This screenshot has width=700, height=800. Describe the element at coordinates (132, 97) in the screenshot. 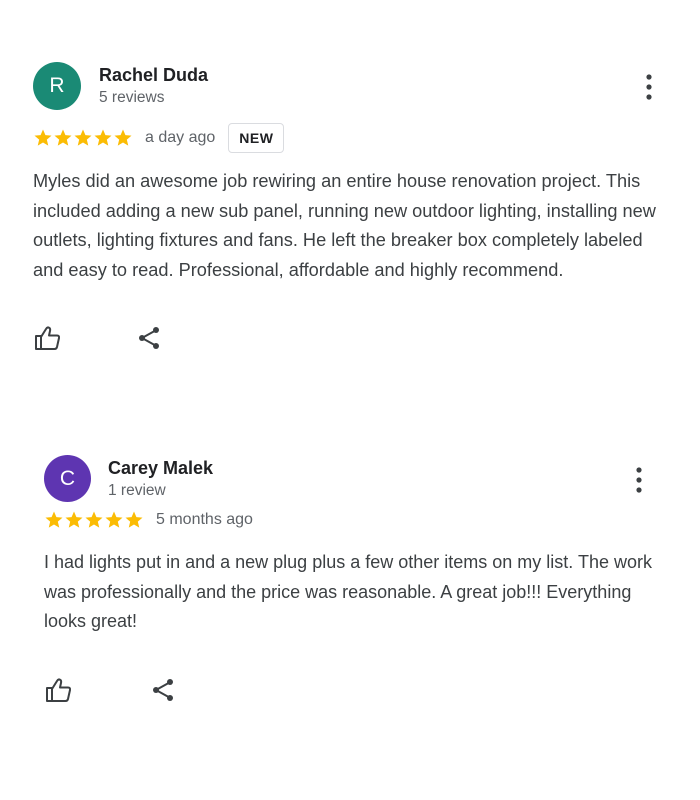

I see `author-review-count: 5 reviews` at that location.